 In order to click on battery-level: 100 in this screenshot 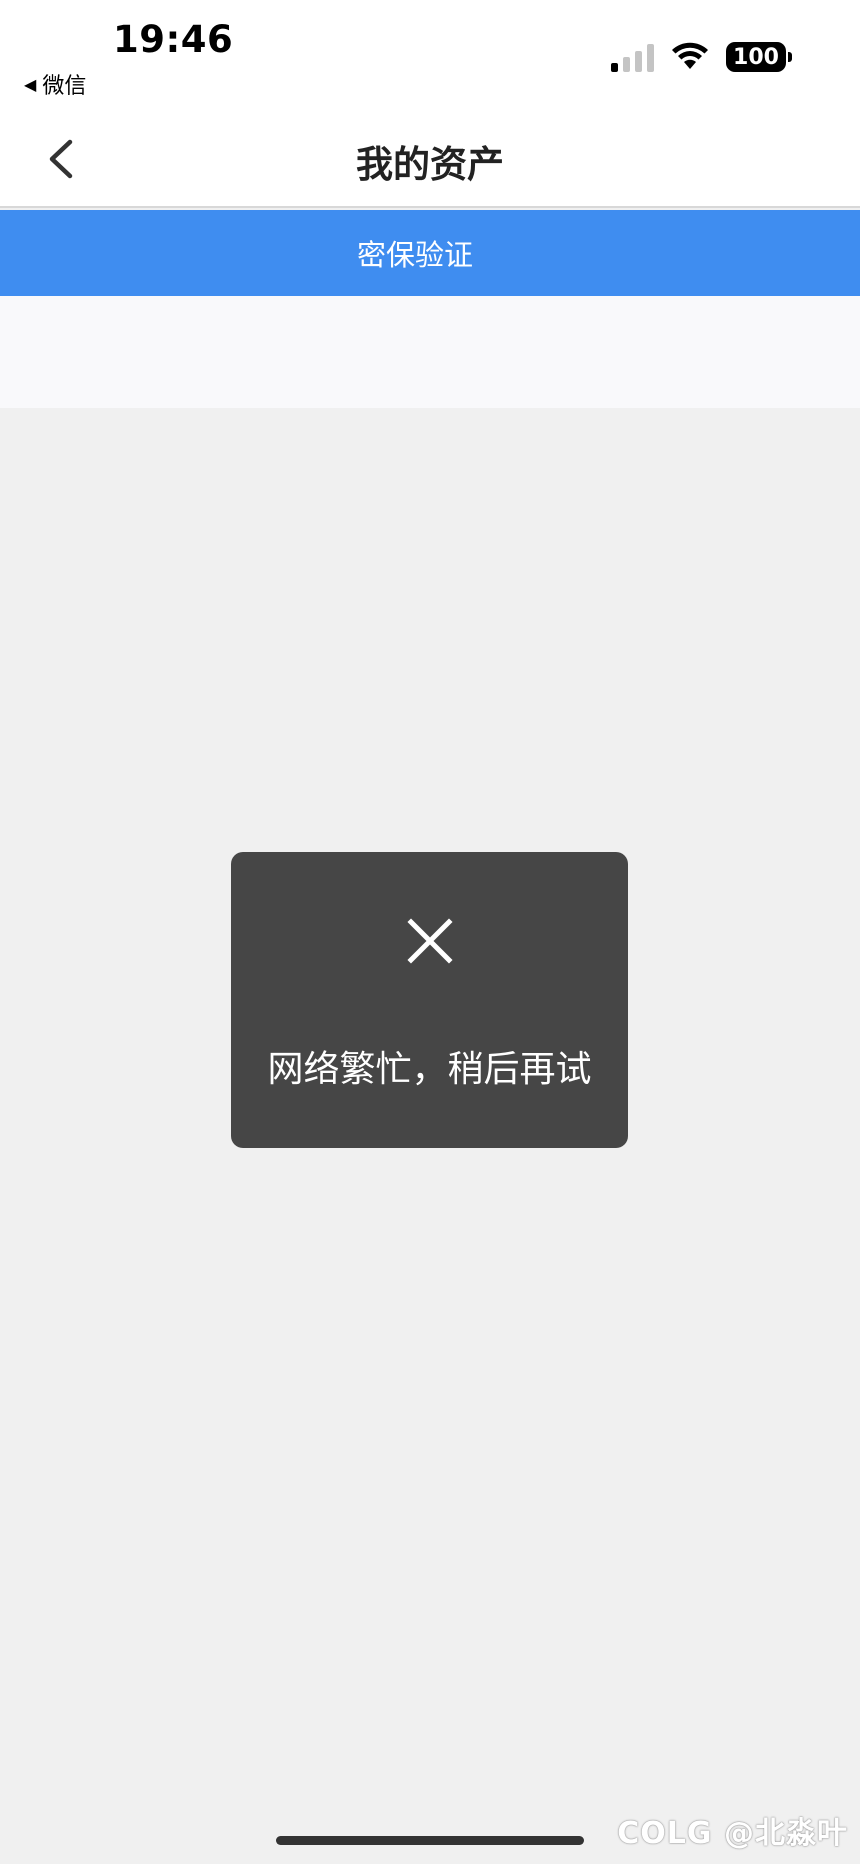, I will do `click(756, 57)`.